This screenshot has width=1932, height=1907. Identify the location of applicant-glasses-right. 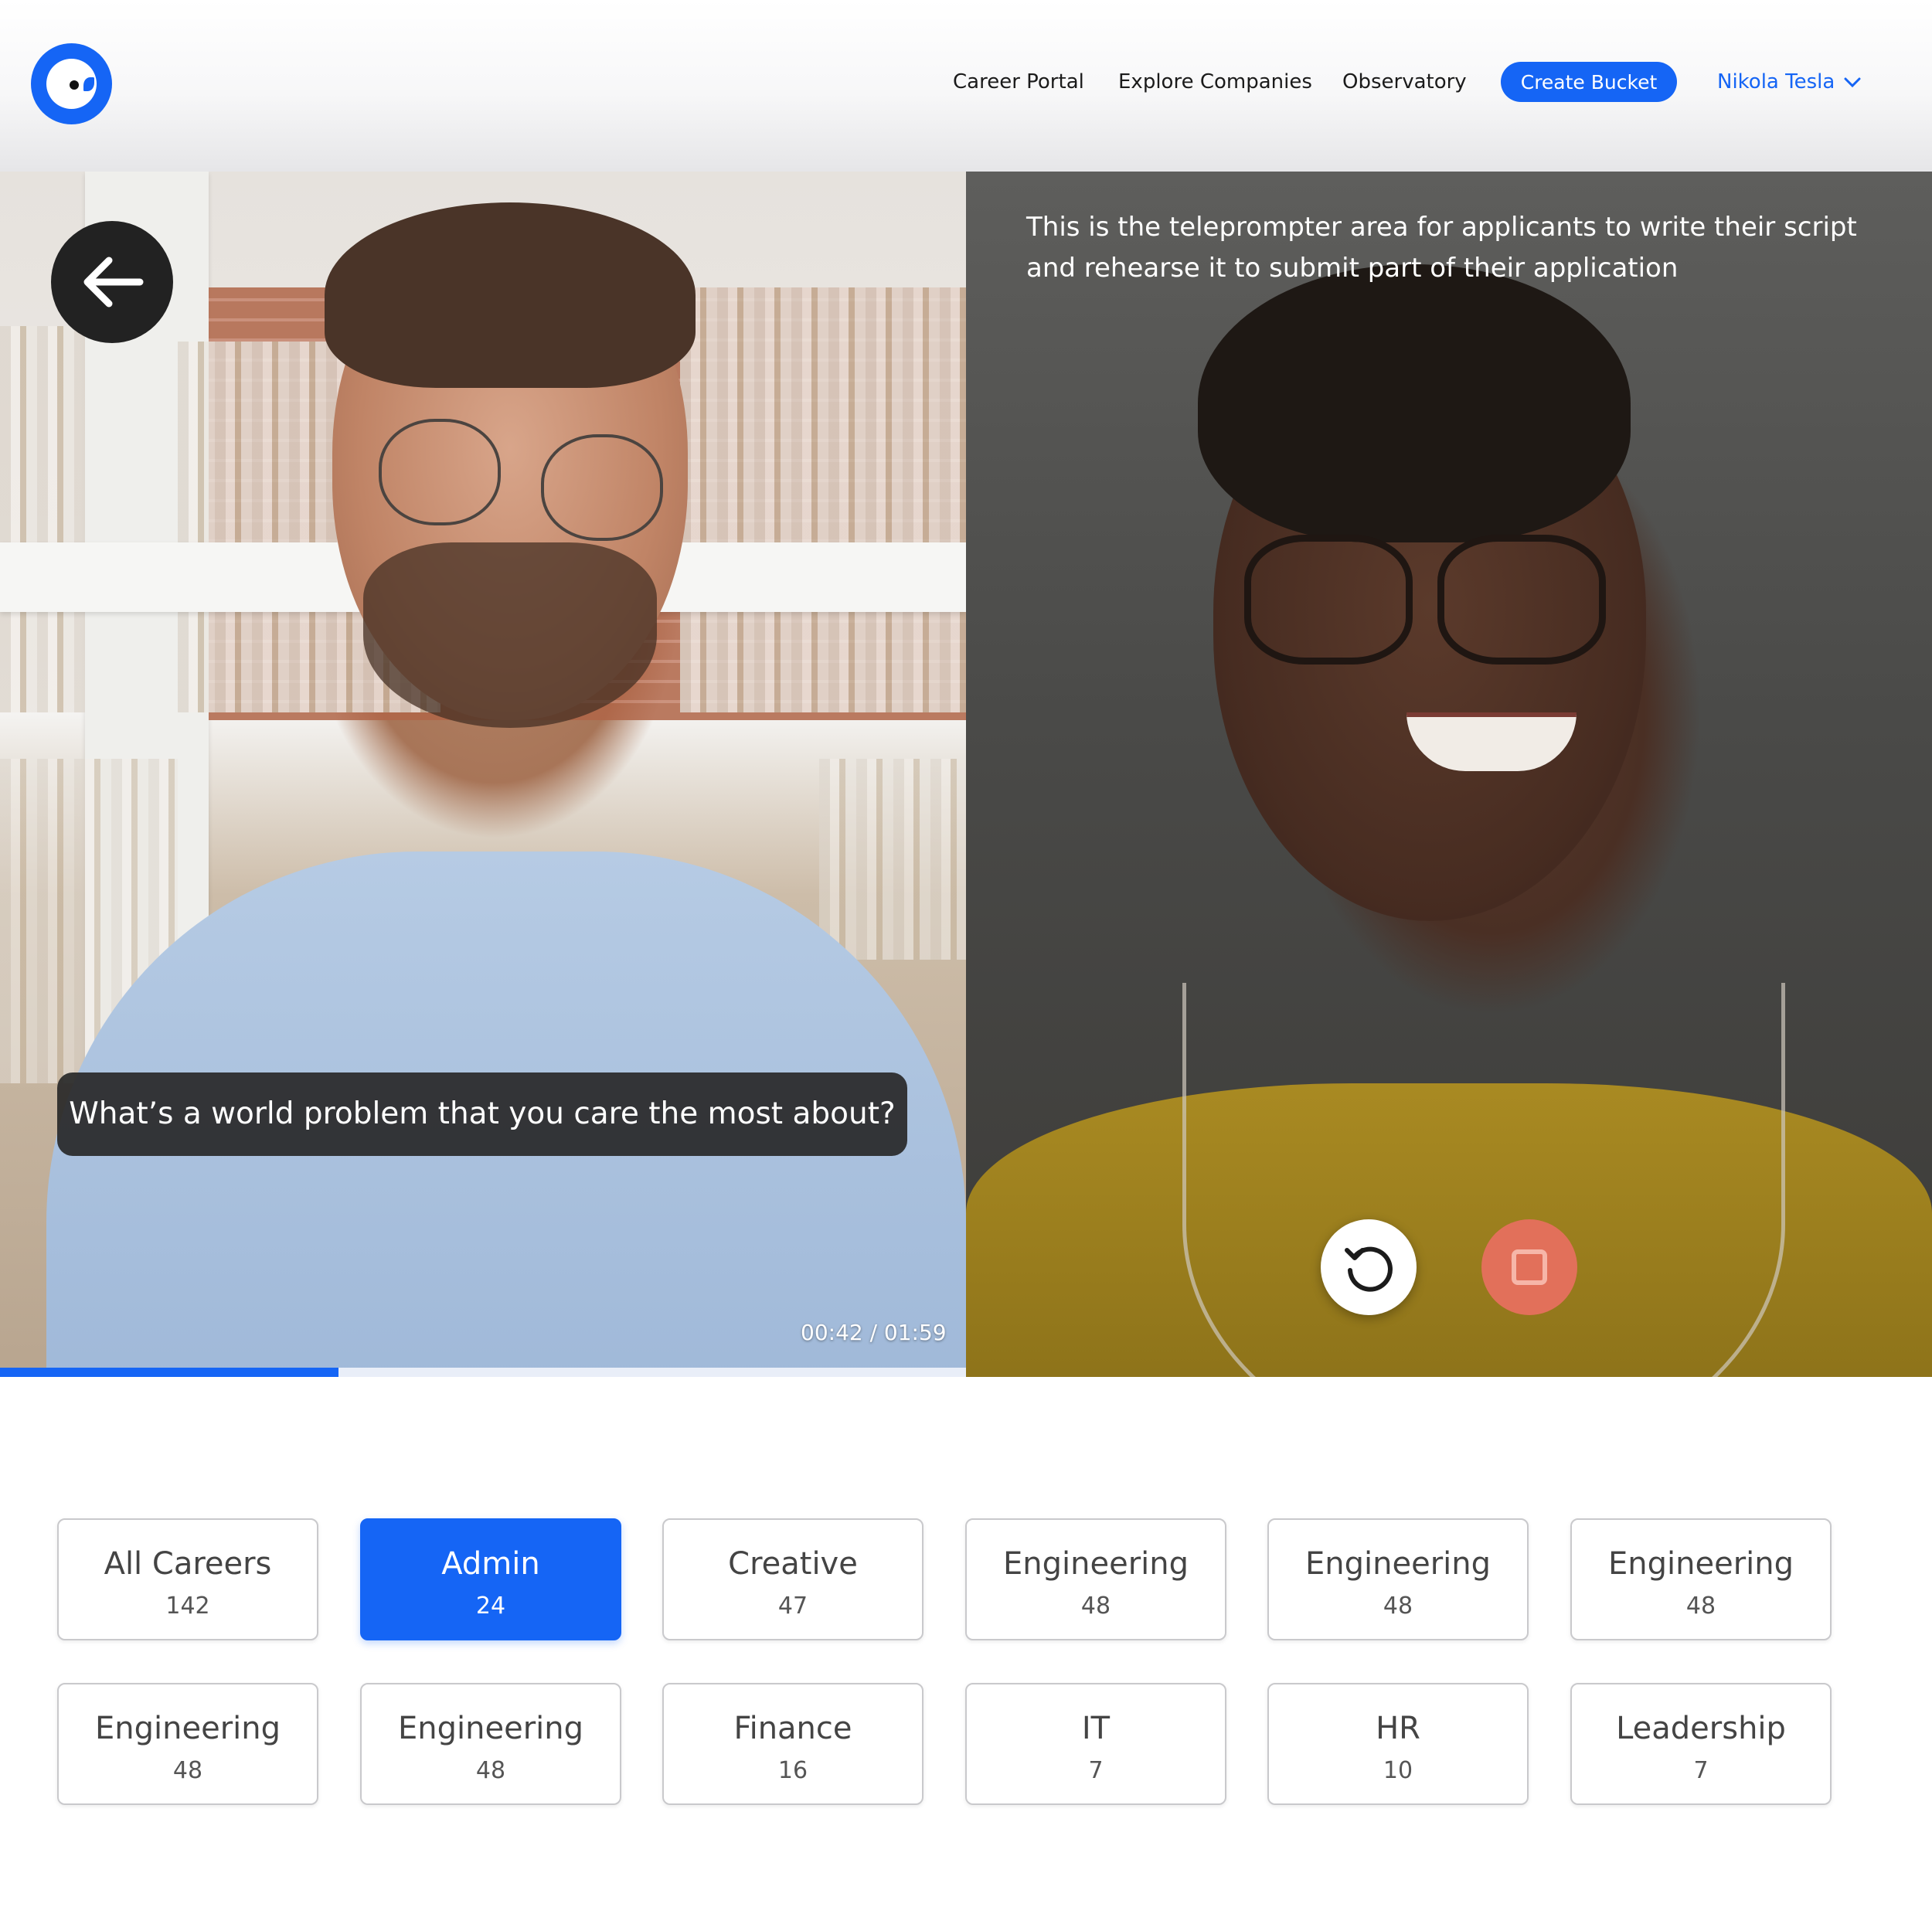
(1522, 600).